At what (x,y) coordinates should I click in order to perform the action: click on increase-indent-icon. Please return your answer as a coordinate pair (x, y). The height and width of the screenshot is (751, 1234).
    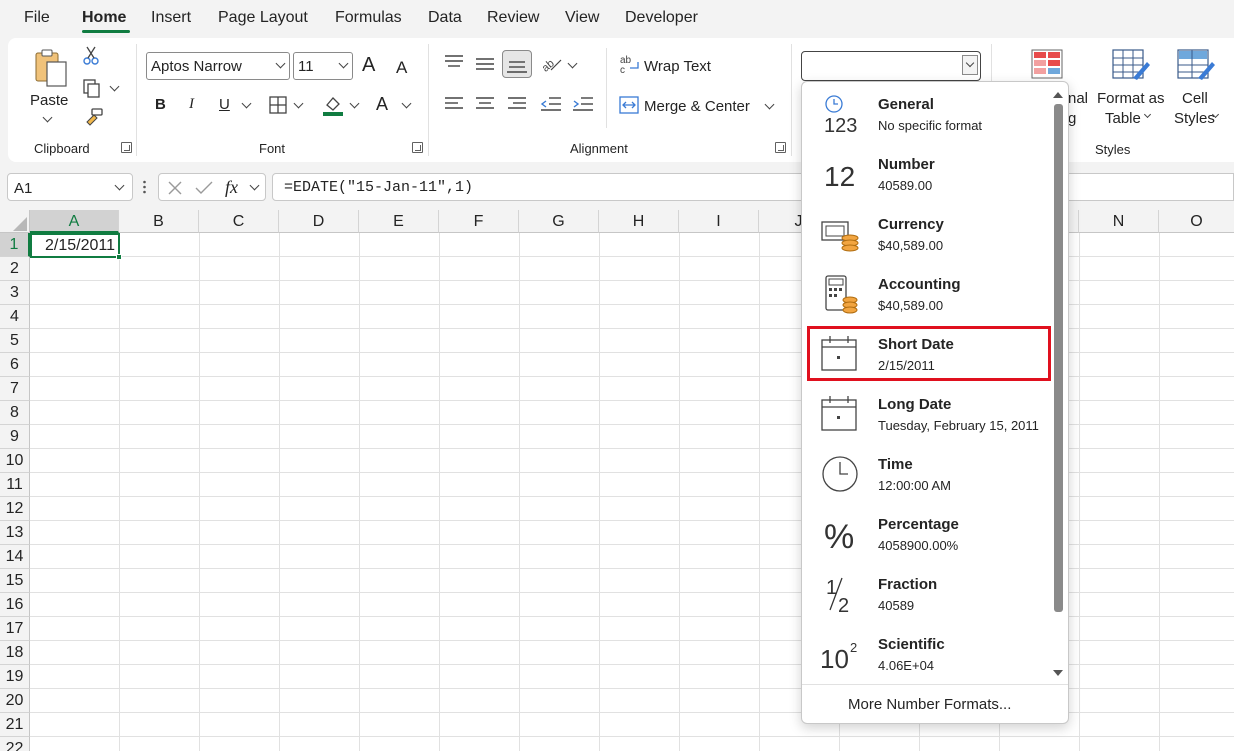
    Looking at the image, I should click on (583, 104).